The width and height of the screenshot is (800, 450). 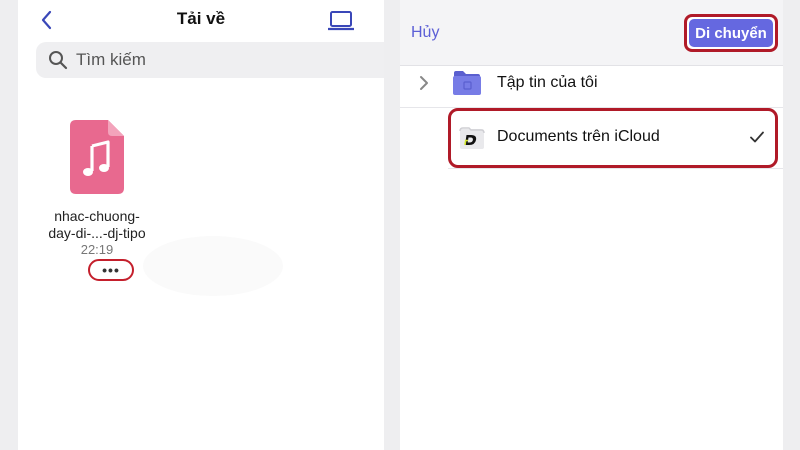 I want to click on file-item: nhac-chuong- day-di-...-dj-tipo 22:19, so click(x=97, y=189).